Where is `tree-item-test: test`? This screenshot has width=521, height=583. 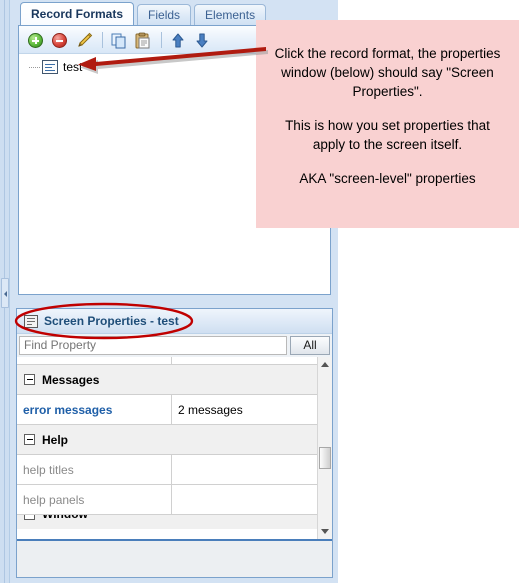 tree-item-test: test is located at coordinates (55, 67).